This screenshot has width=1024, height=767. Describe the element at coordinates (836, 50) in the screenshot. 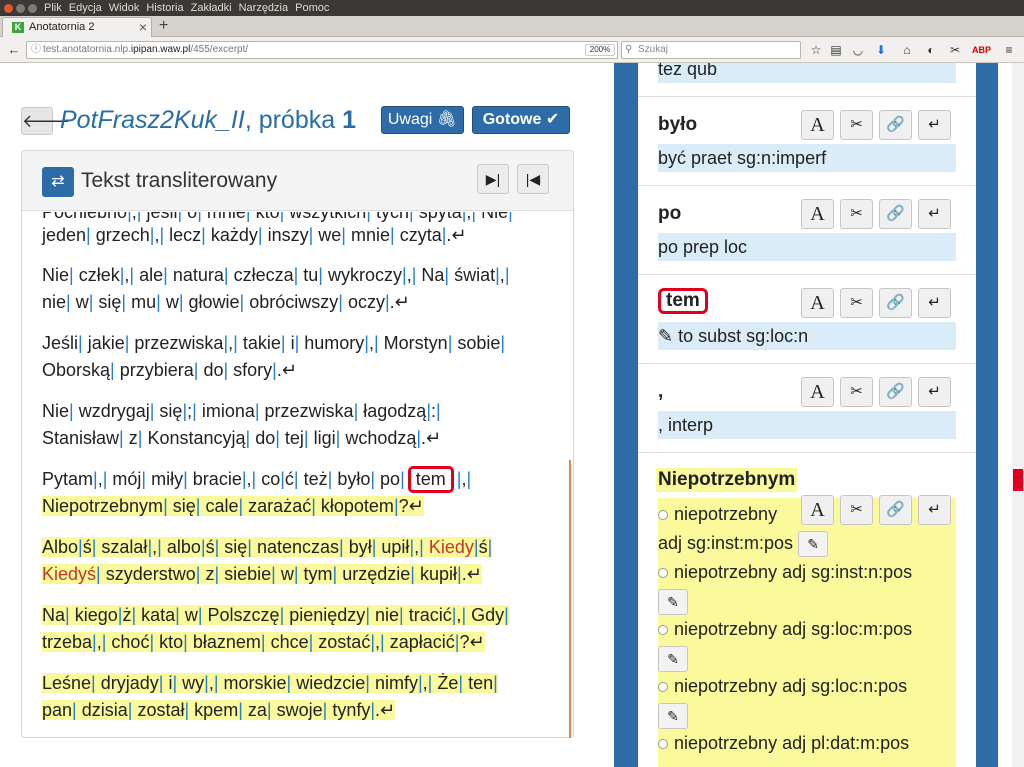

I see `reading-list-icon: ▤` at that location.